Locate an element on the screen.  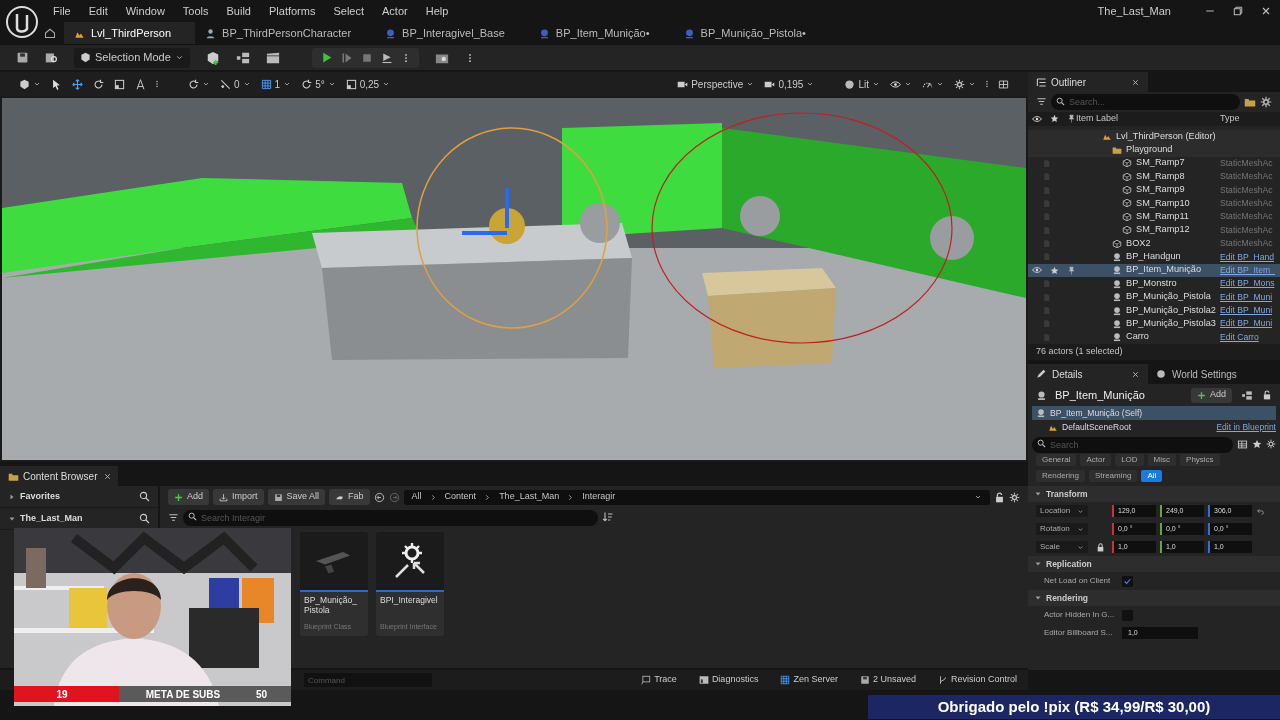
component-row: BP_Item_Munição (Self) is located at coordinates (1154, 413).